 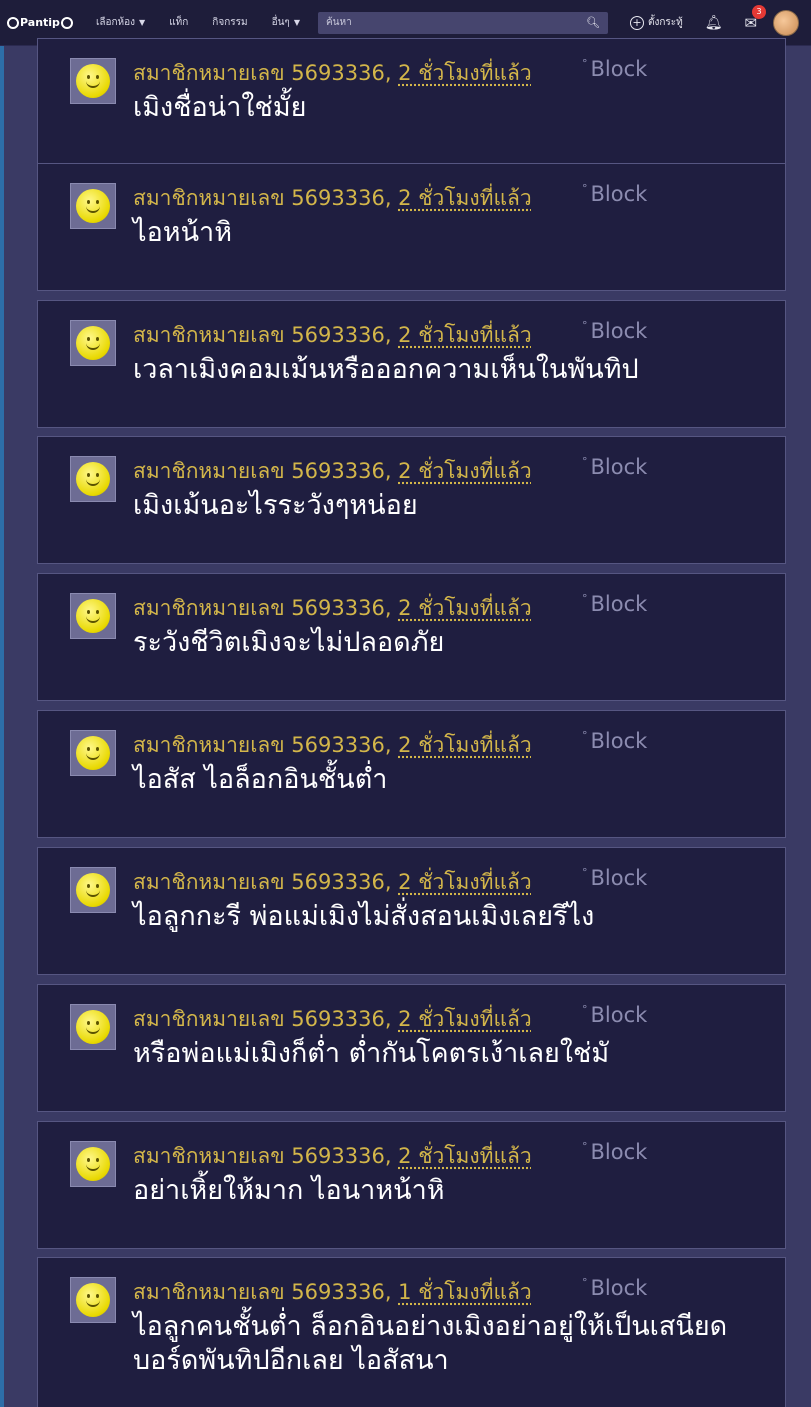 I want to click on nav-tags: แท็ก, so click(x=178, y=22).